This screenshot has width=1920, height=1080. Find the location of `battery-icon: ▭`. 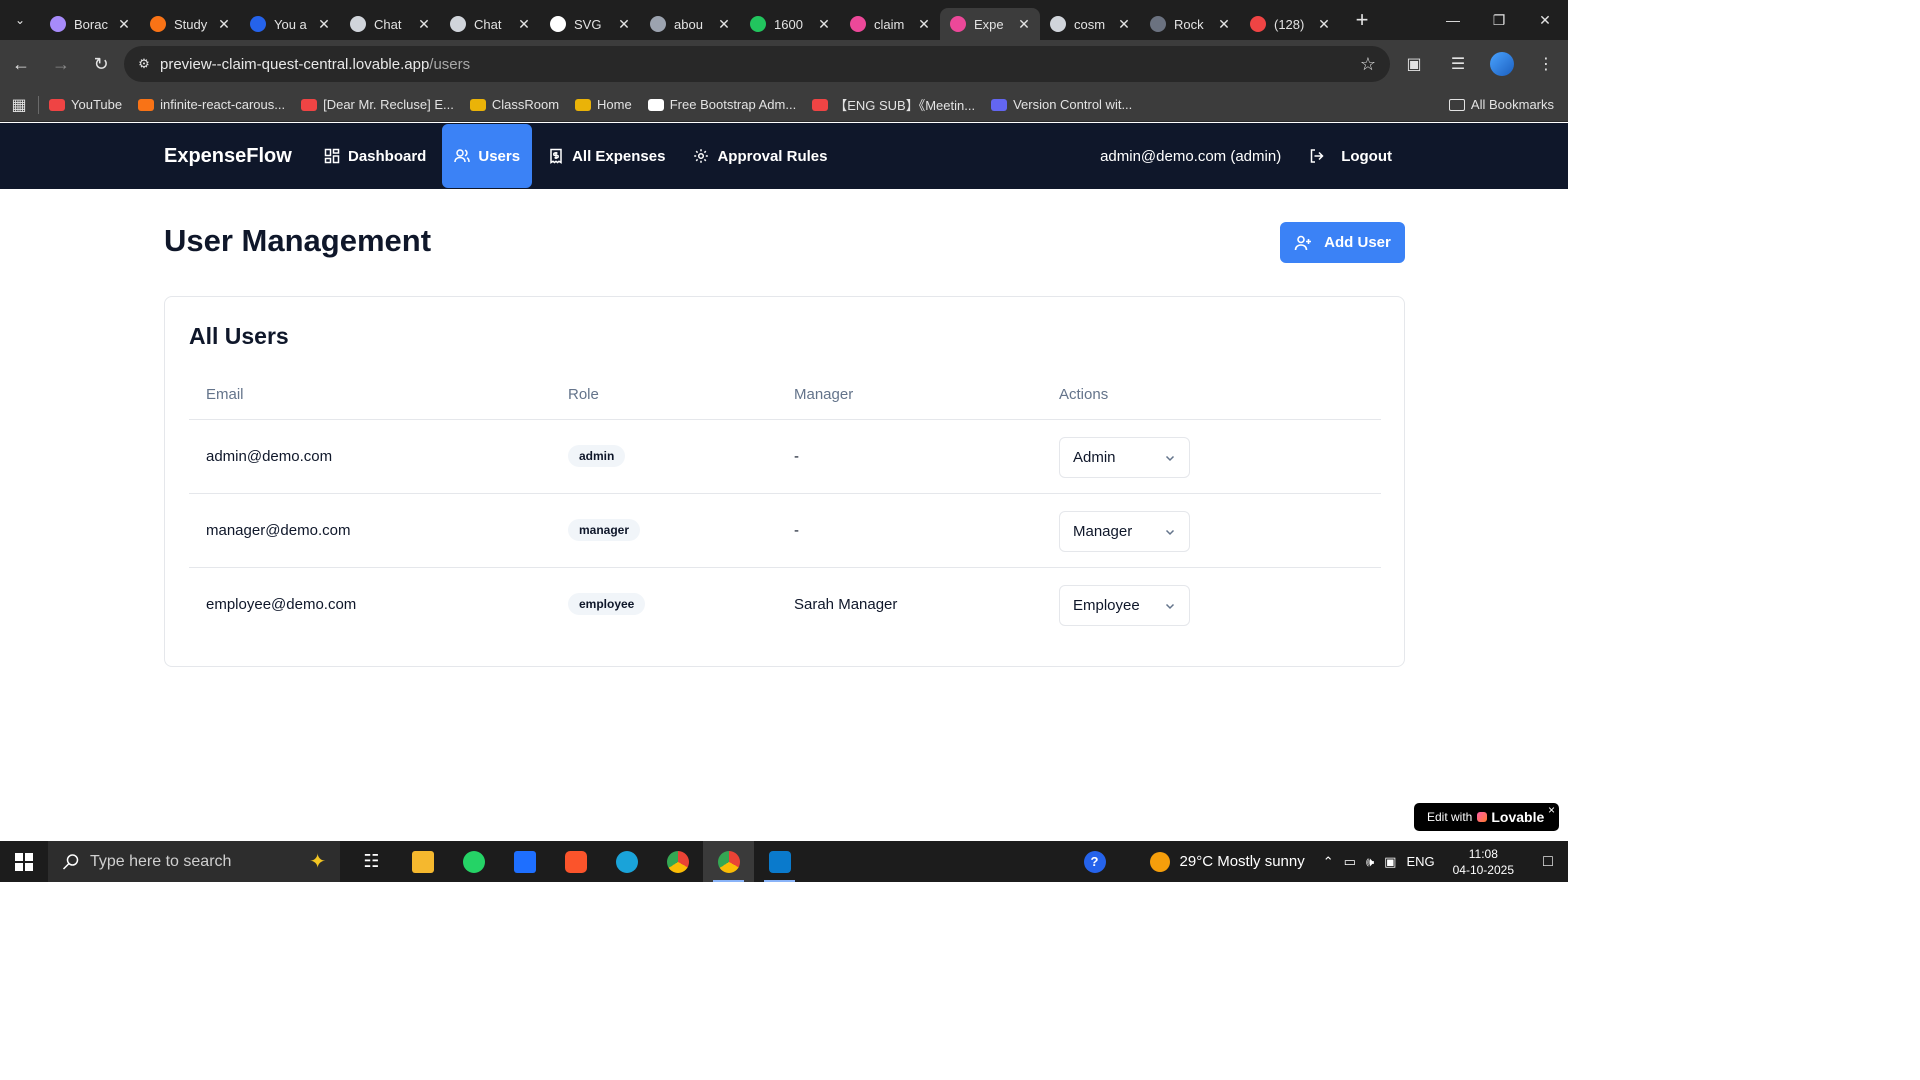

battery-icon: ▭ is located at coordinates (1350, 862).